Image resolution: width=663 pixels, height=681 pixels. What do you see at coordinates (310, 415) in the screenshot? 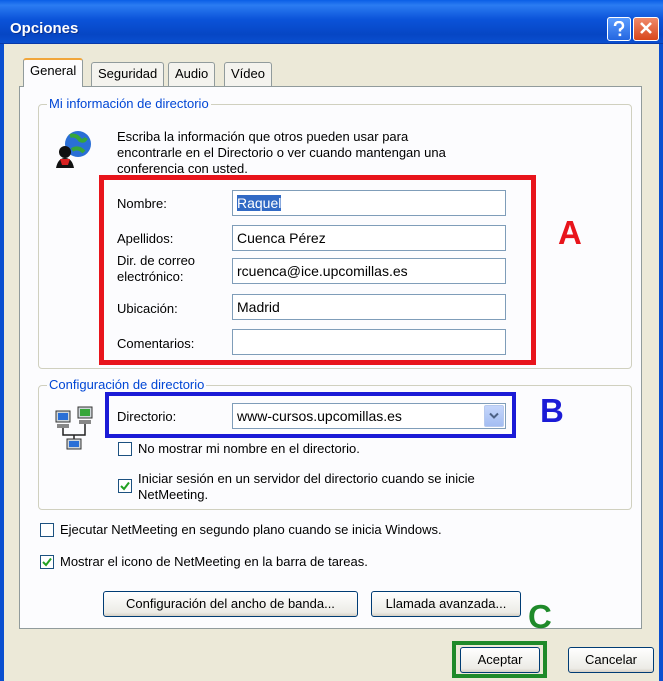
I see `annotation-box-b` at bounding box center [310, 415].